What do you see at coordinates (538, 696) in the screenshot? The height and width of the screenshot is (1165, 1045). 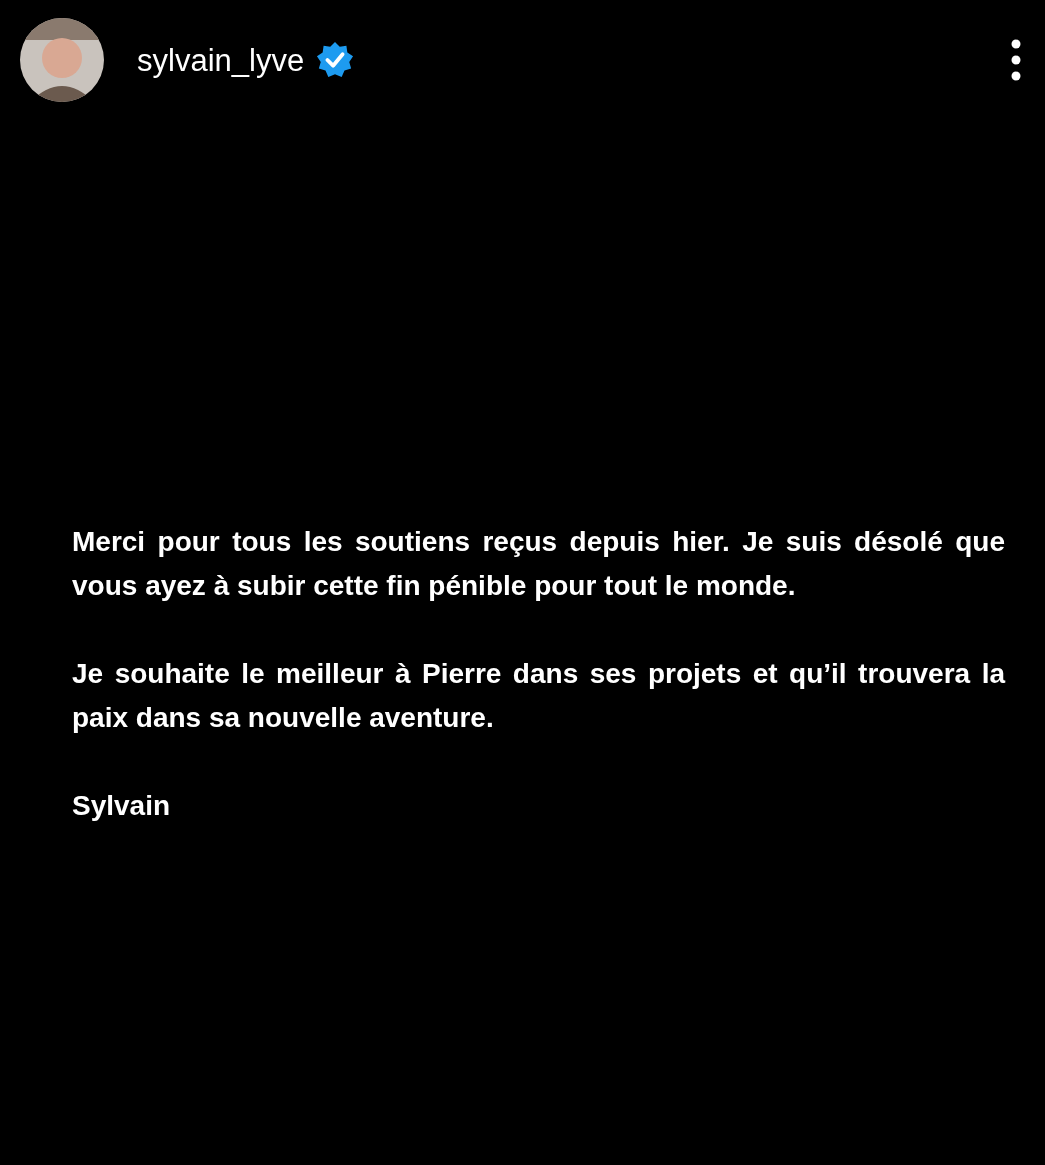 I see `post-paragraph: Je souhaite le meilleur à Pierre dans ses projets et qu’il trouvera la paix dans sa nouvelle aventure.` at bounding box center [538, 696].